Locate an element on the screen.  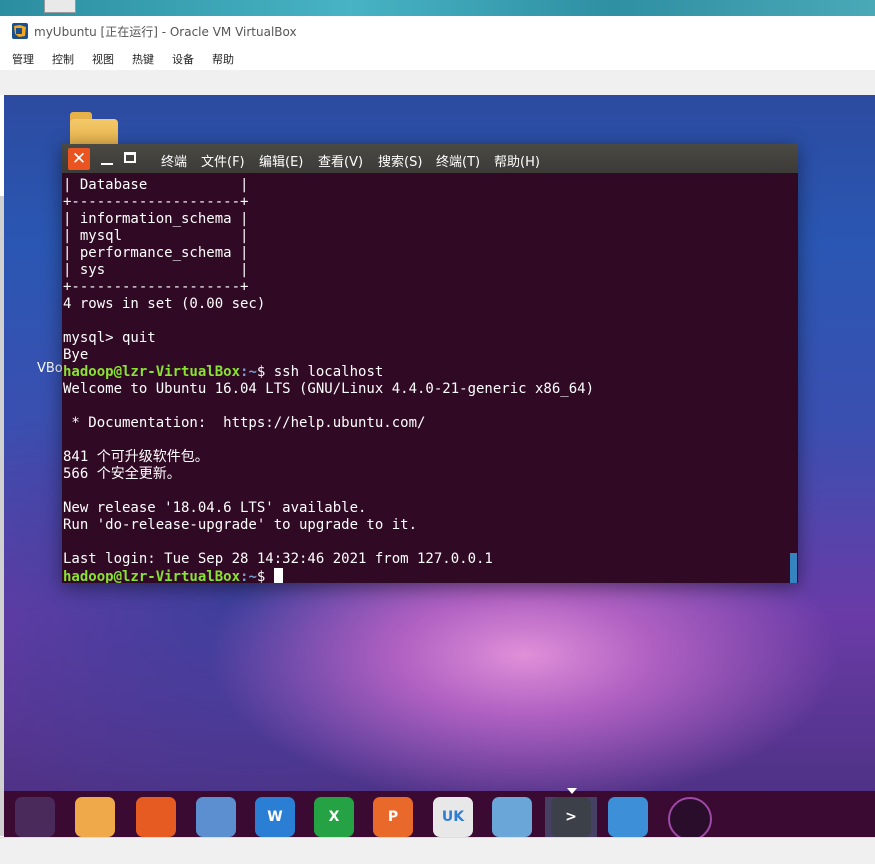
firefox-icon is located at coordinates (156, 817).